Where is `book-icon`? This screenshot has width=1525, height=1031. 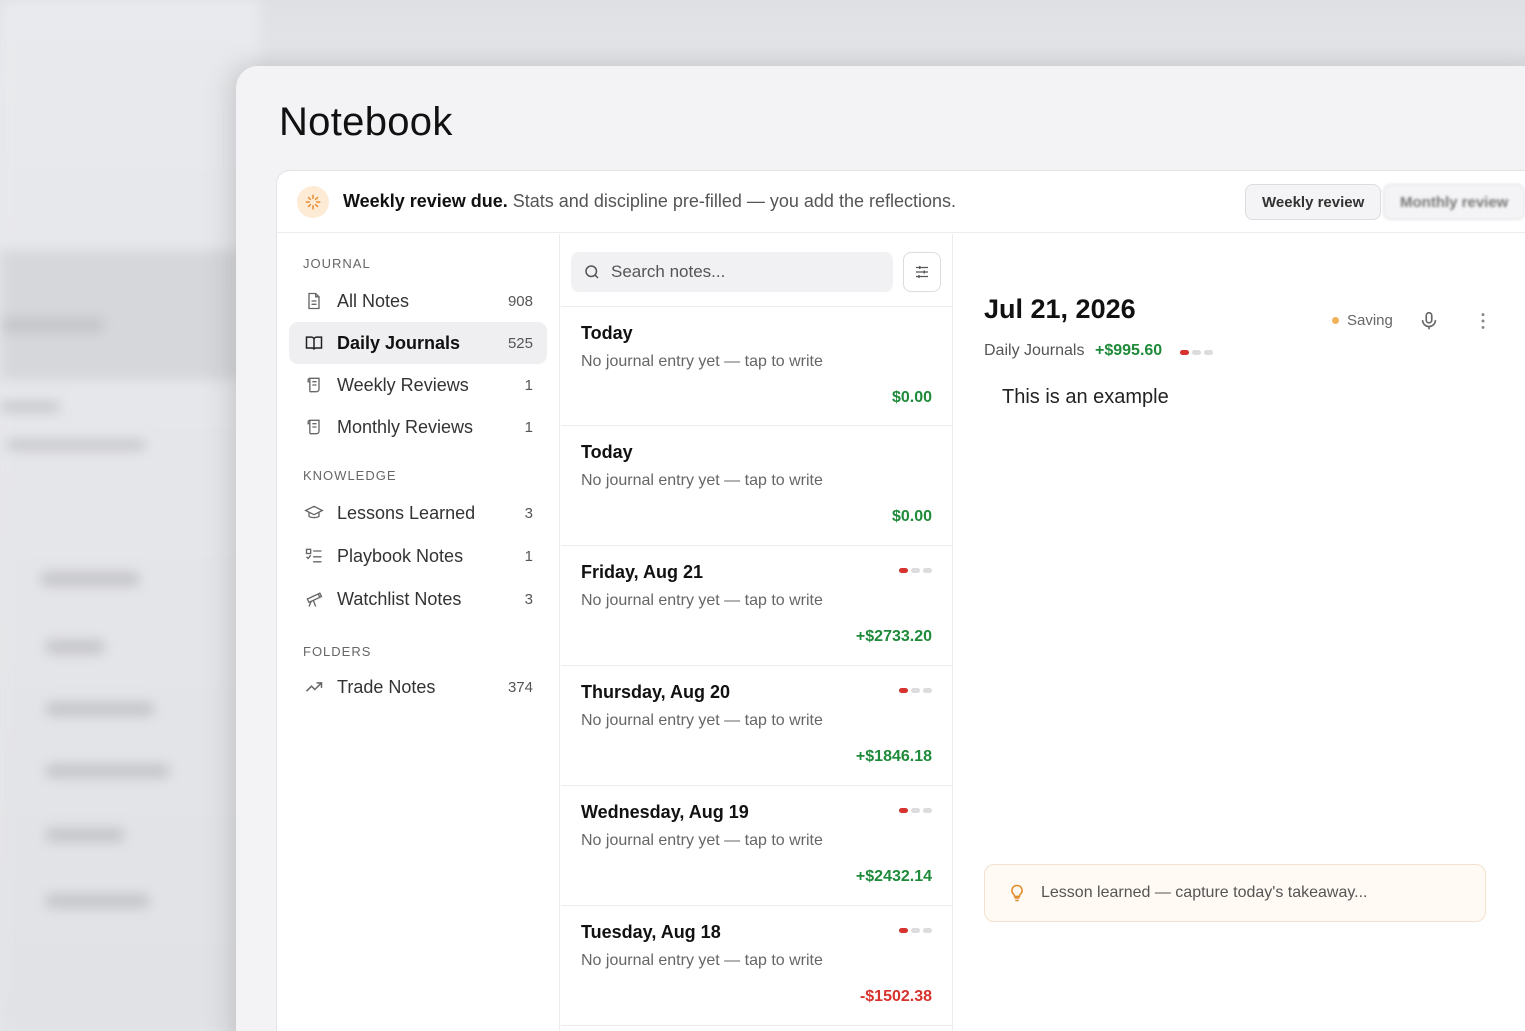 book-icon is located at coordinates (314, 343).